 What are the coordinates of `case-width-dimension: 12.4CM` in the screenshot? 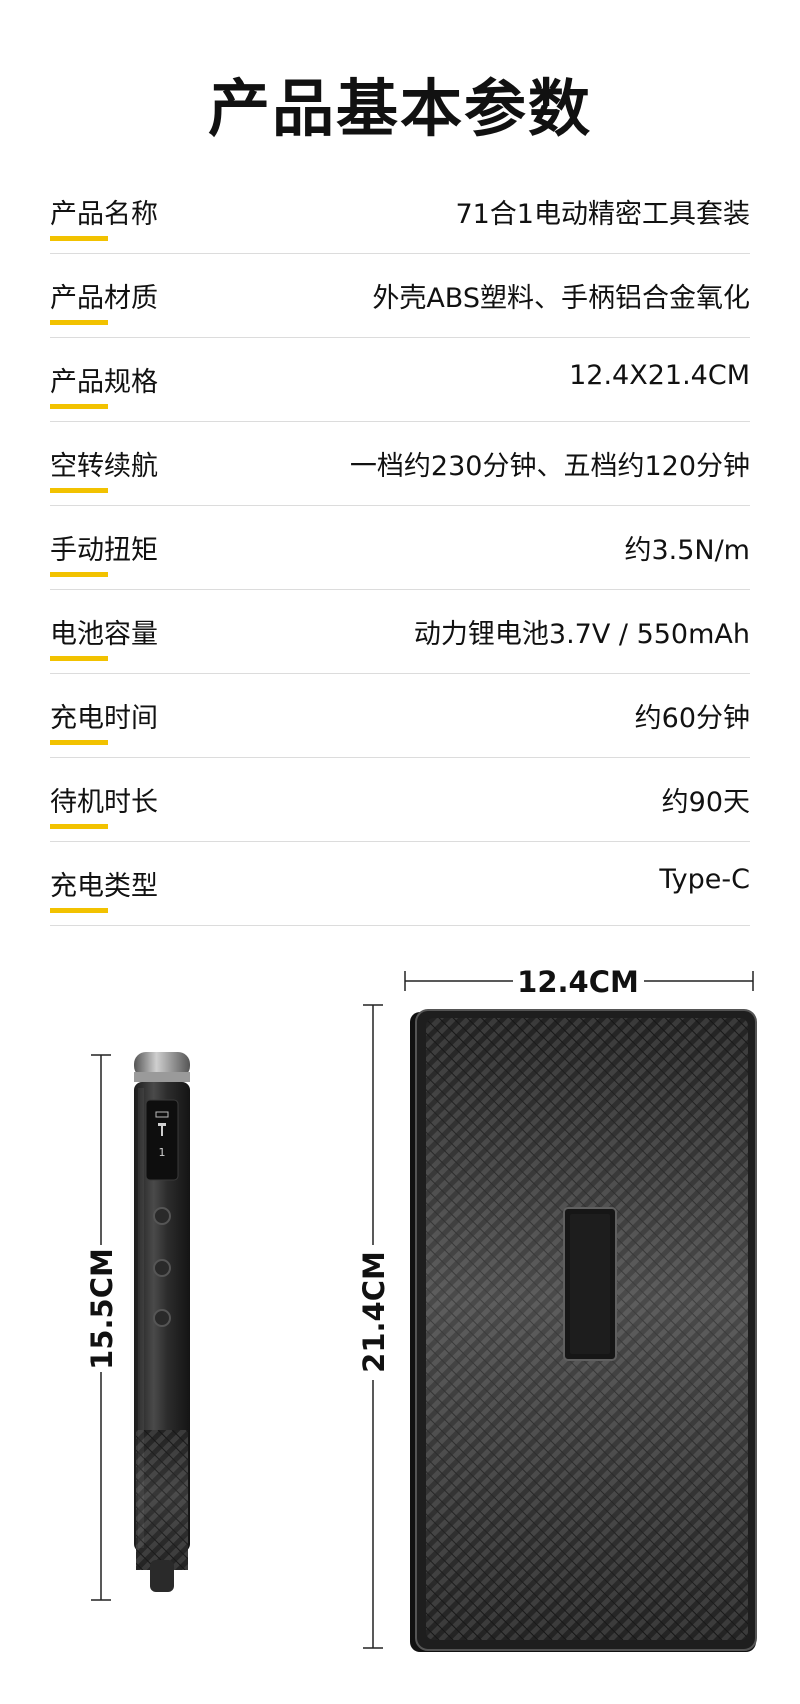 It's located at (579, 982).